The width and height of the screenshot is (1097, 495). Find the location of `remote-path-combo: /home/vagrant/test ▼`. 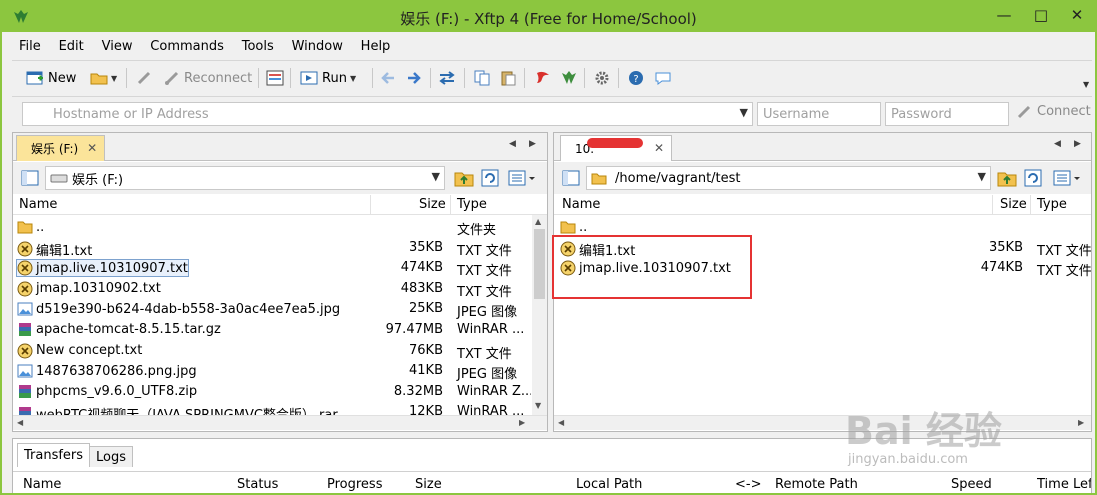

remote-path-combo: /home/vagrant/test ▼ is located at coordinates (788, 178).